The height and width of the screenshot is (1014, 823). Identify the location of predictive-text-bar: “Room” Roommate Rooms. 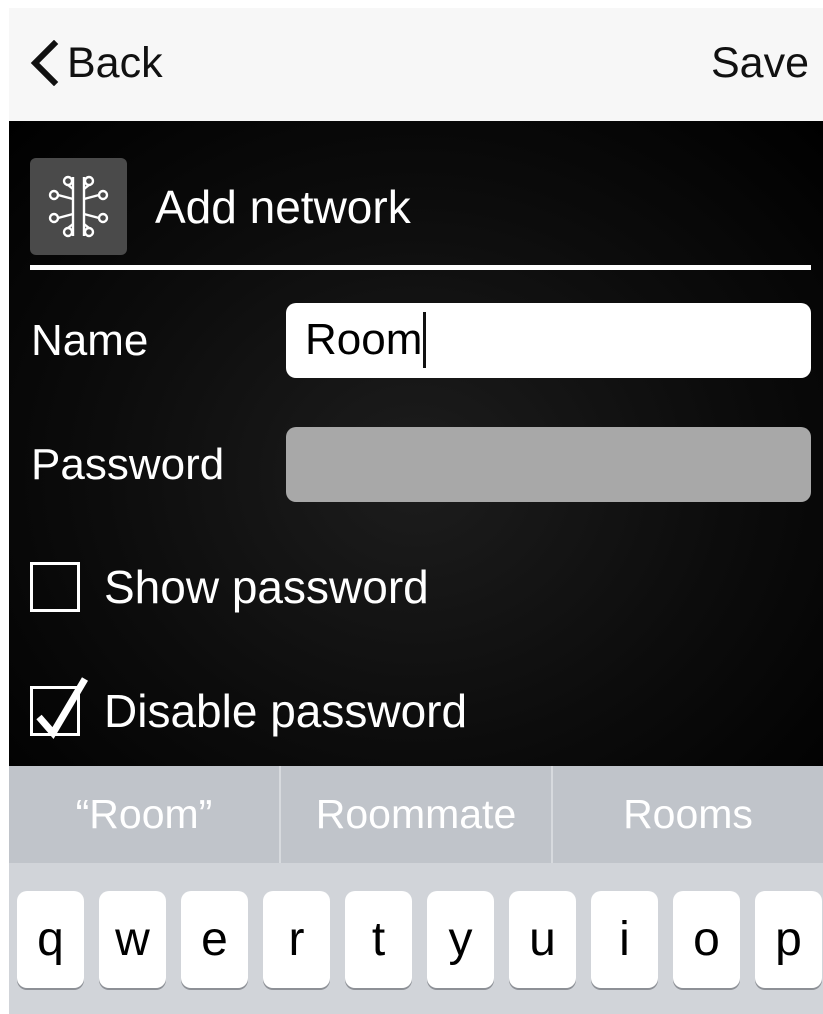
(416, 814).